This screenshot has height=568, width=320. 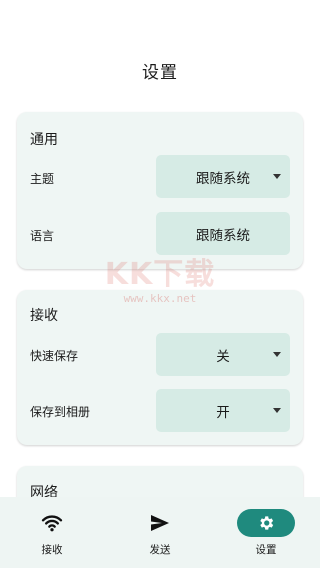 I want to click on nav-send-label: 发送, so click(x=160, y=550).